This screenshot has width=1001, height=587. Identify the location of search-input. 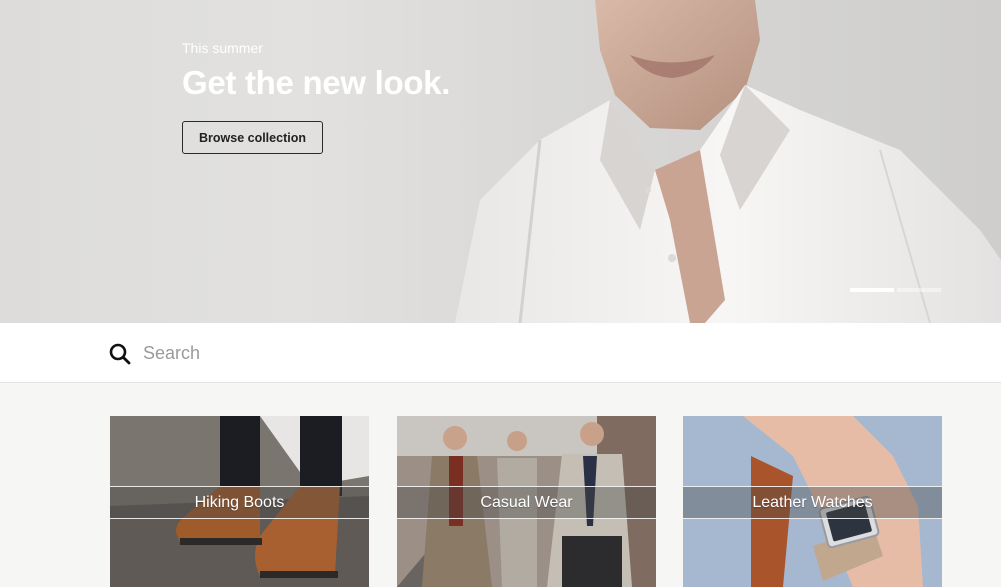
(493, 353).